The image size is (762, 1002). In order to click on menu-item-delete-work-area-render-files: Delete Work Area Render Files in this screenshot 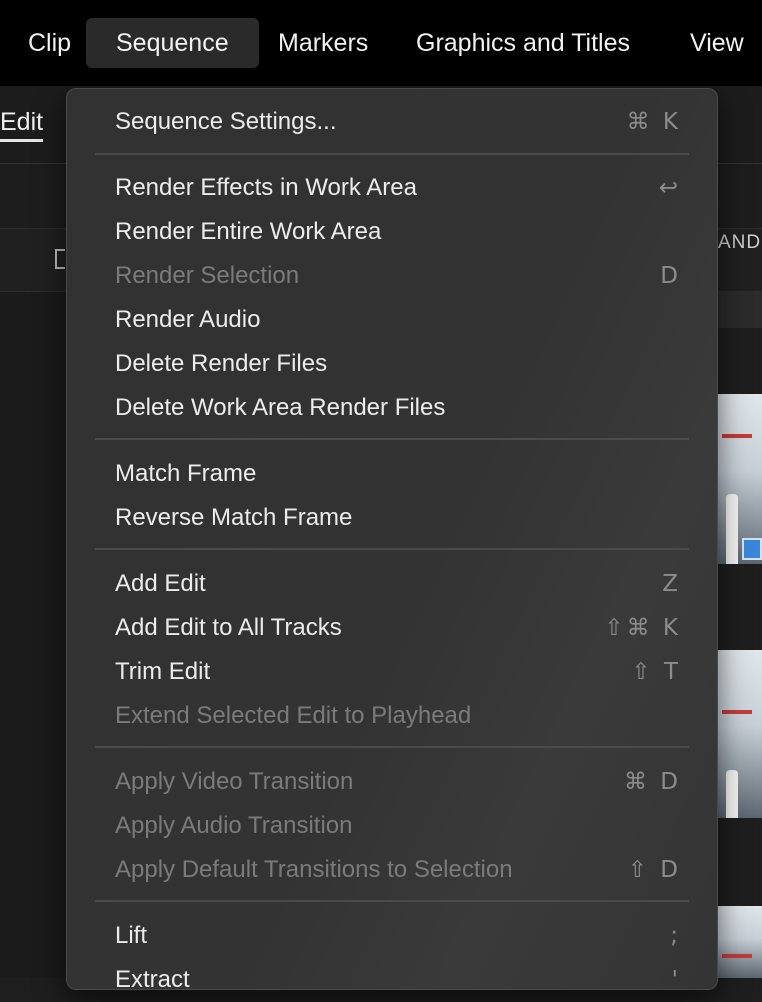, I will do `click(398, 408)`.